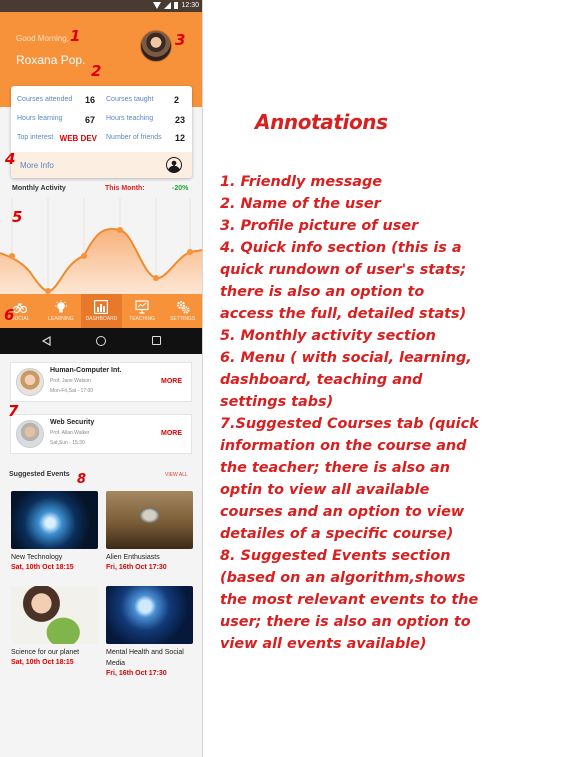 The height and width of the screenshot is (757, 562). I want to click on stat-value-courses-taught: 2, so click(176, 100).